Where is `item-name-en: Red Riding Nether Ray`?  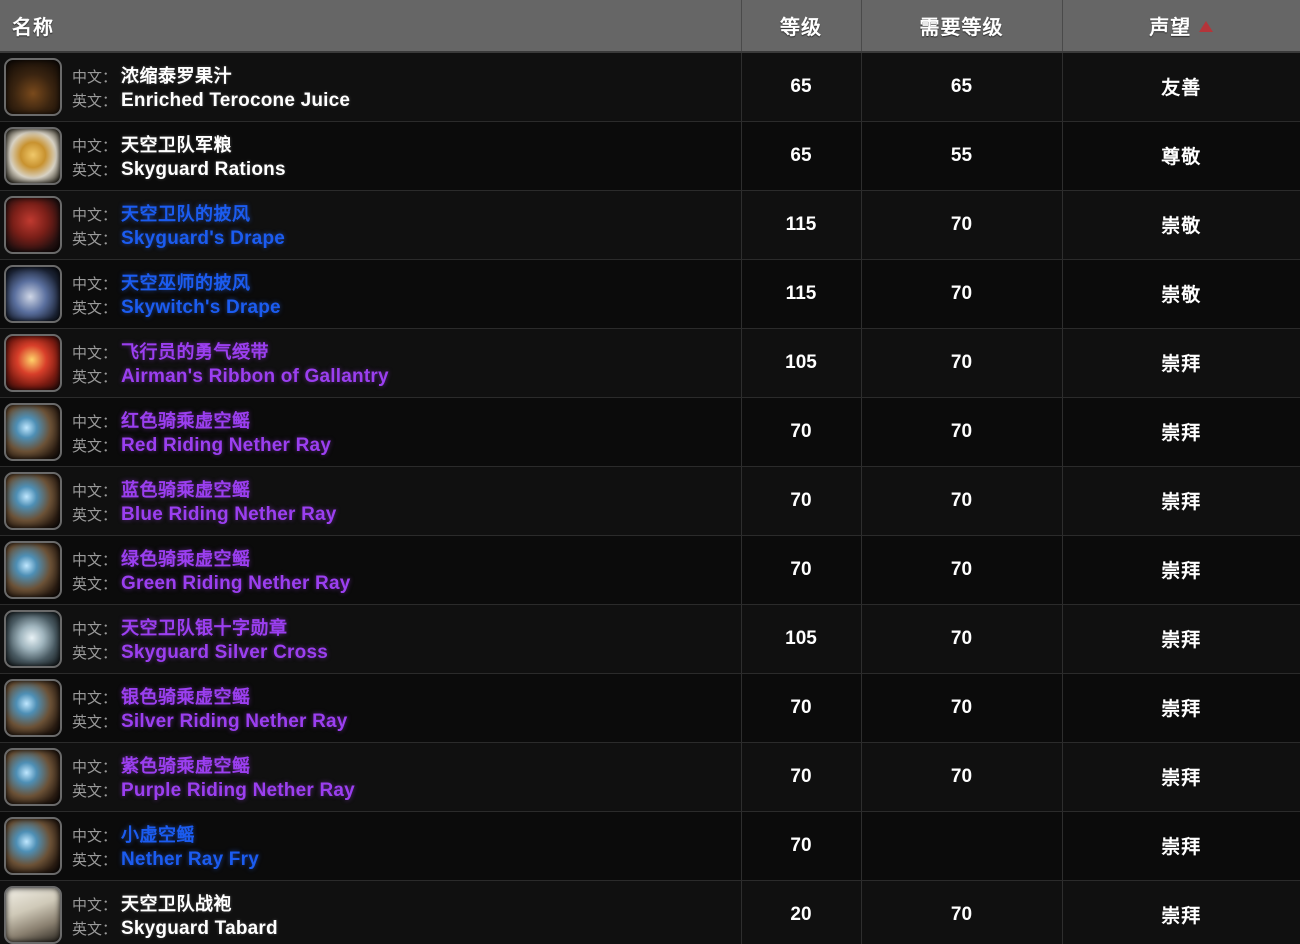 item-name-en: Red Riding Nether Ray is located at coordinates (226, 446).